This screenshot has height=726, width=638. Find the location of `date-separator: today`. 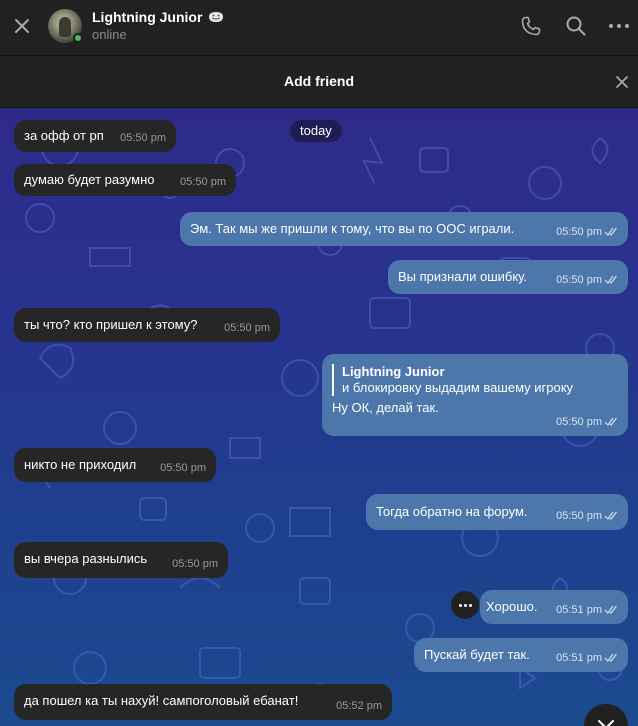

date-separator: today is located at coordinates (316, 131).